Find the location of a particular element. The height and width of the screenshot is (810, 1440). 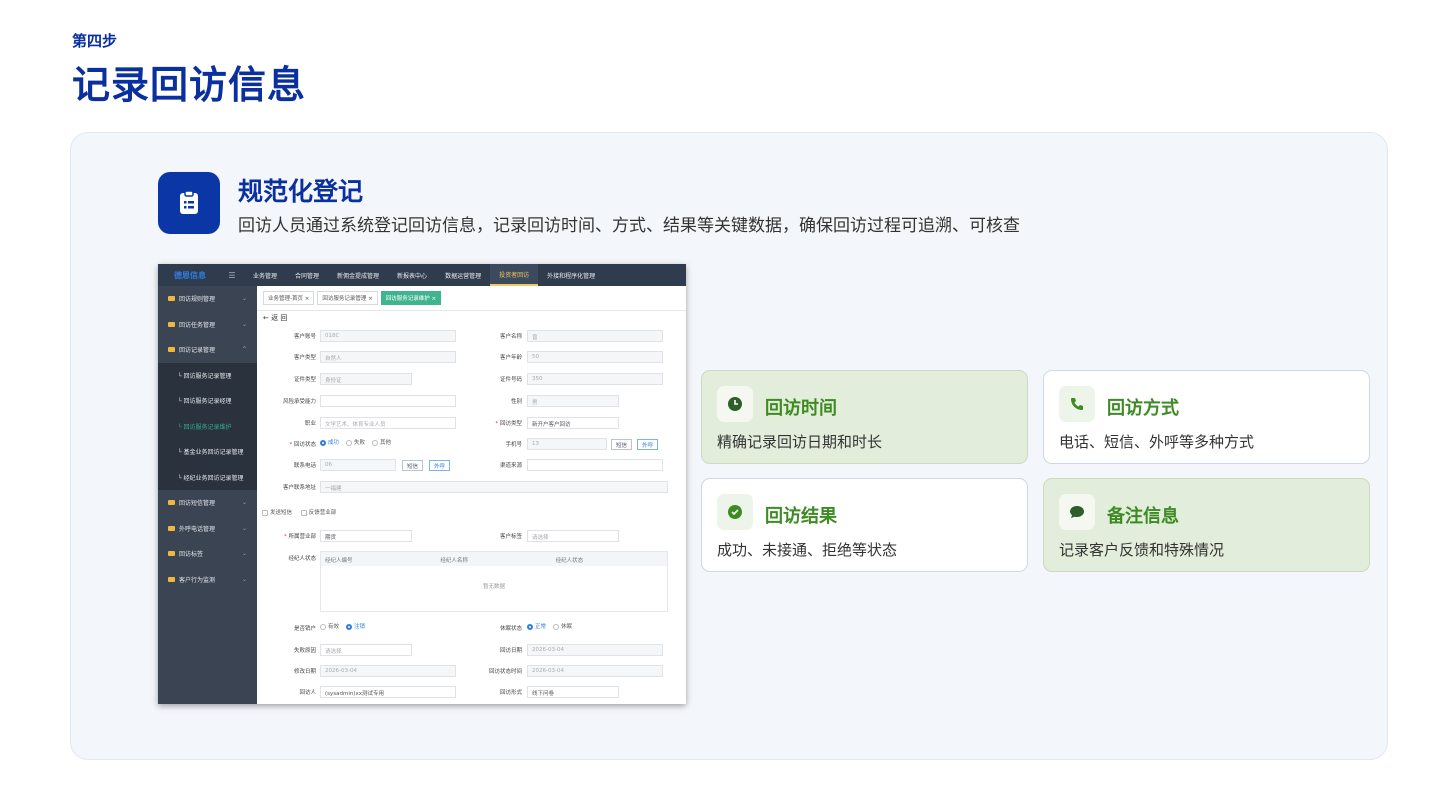

label-dormant: 休眠状态 is located at coordinates (510, 629).